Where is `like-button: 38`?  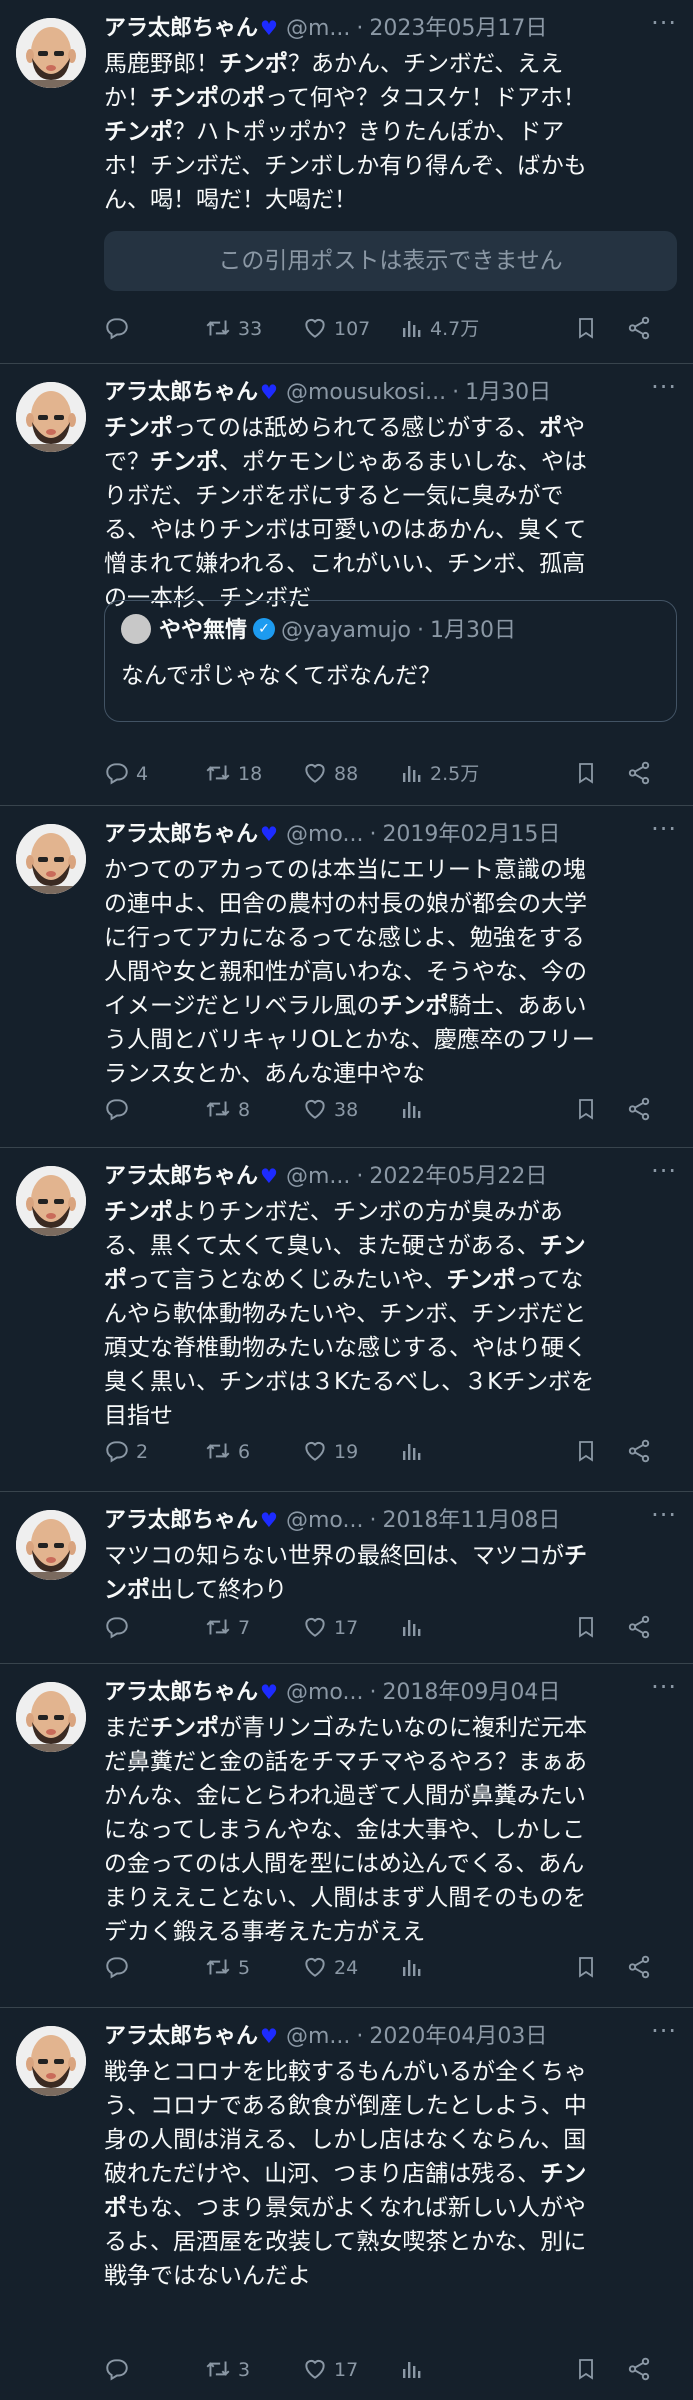
like-button: 38 is located at coordinates (330, 1110).